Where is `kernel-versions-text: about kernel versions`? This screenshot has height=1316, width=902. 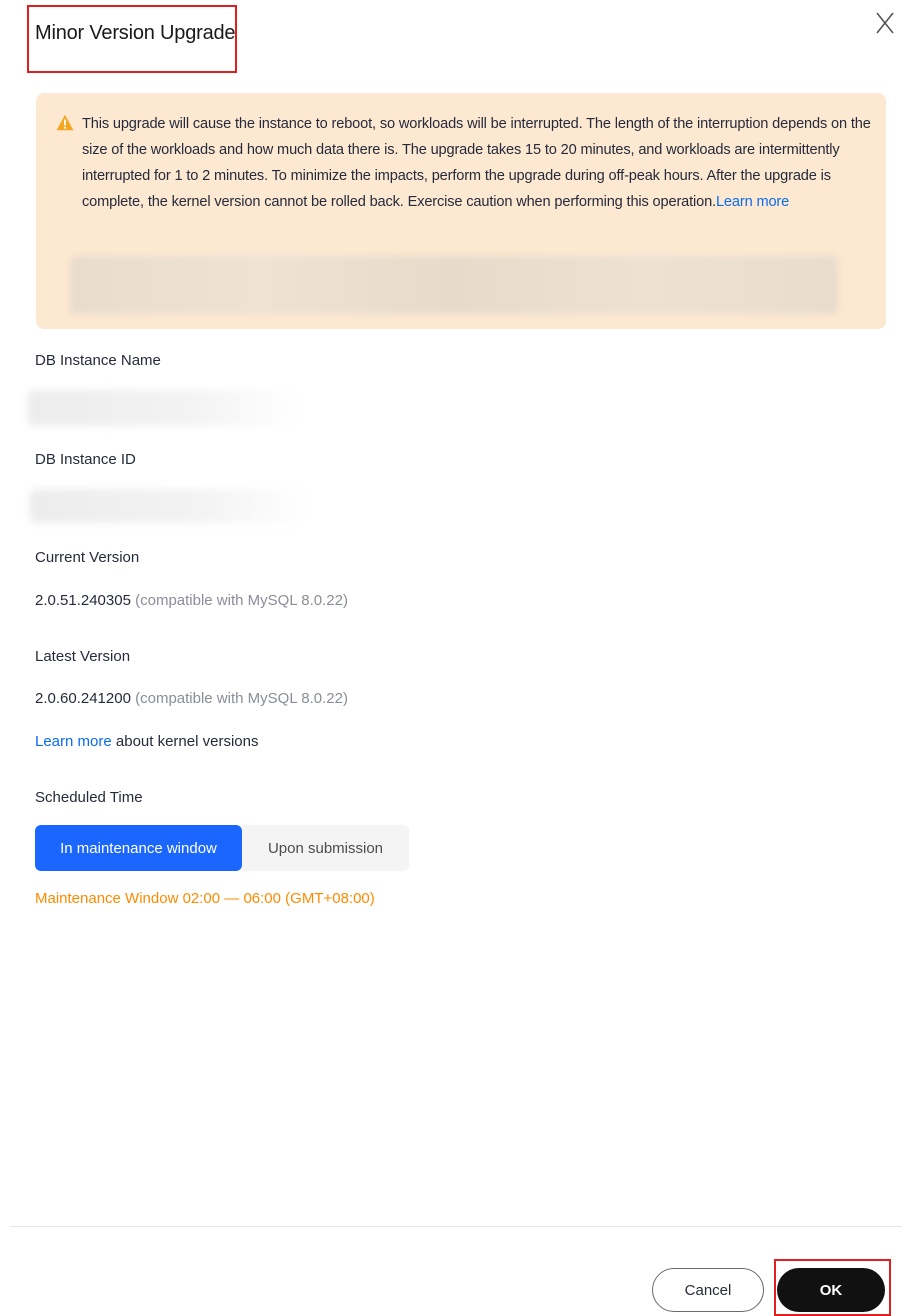 kernel-versions-text: about kernel versions is located at coordinates (187, 741).